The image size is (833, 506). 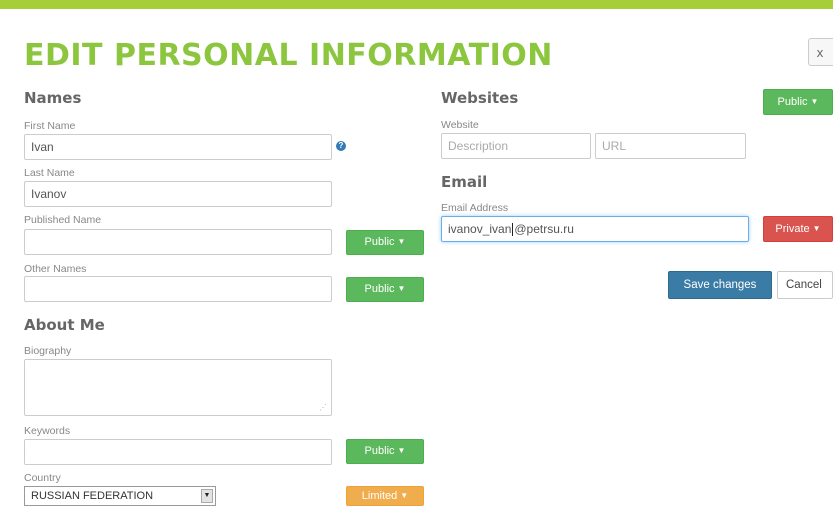 I want to click on website-description-input: Description, so click(x=516, y=146).